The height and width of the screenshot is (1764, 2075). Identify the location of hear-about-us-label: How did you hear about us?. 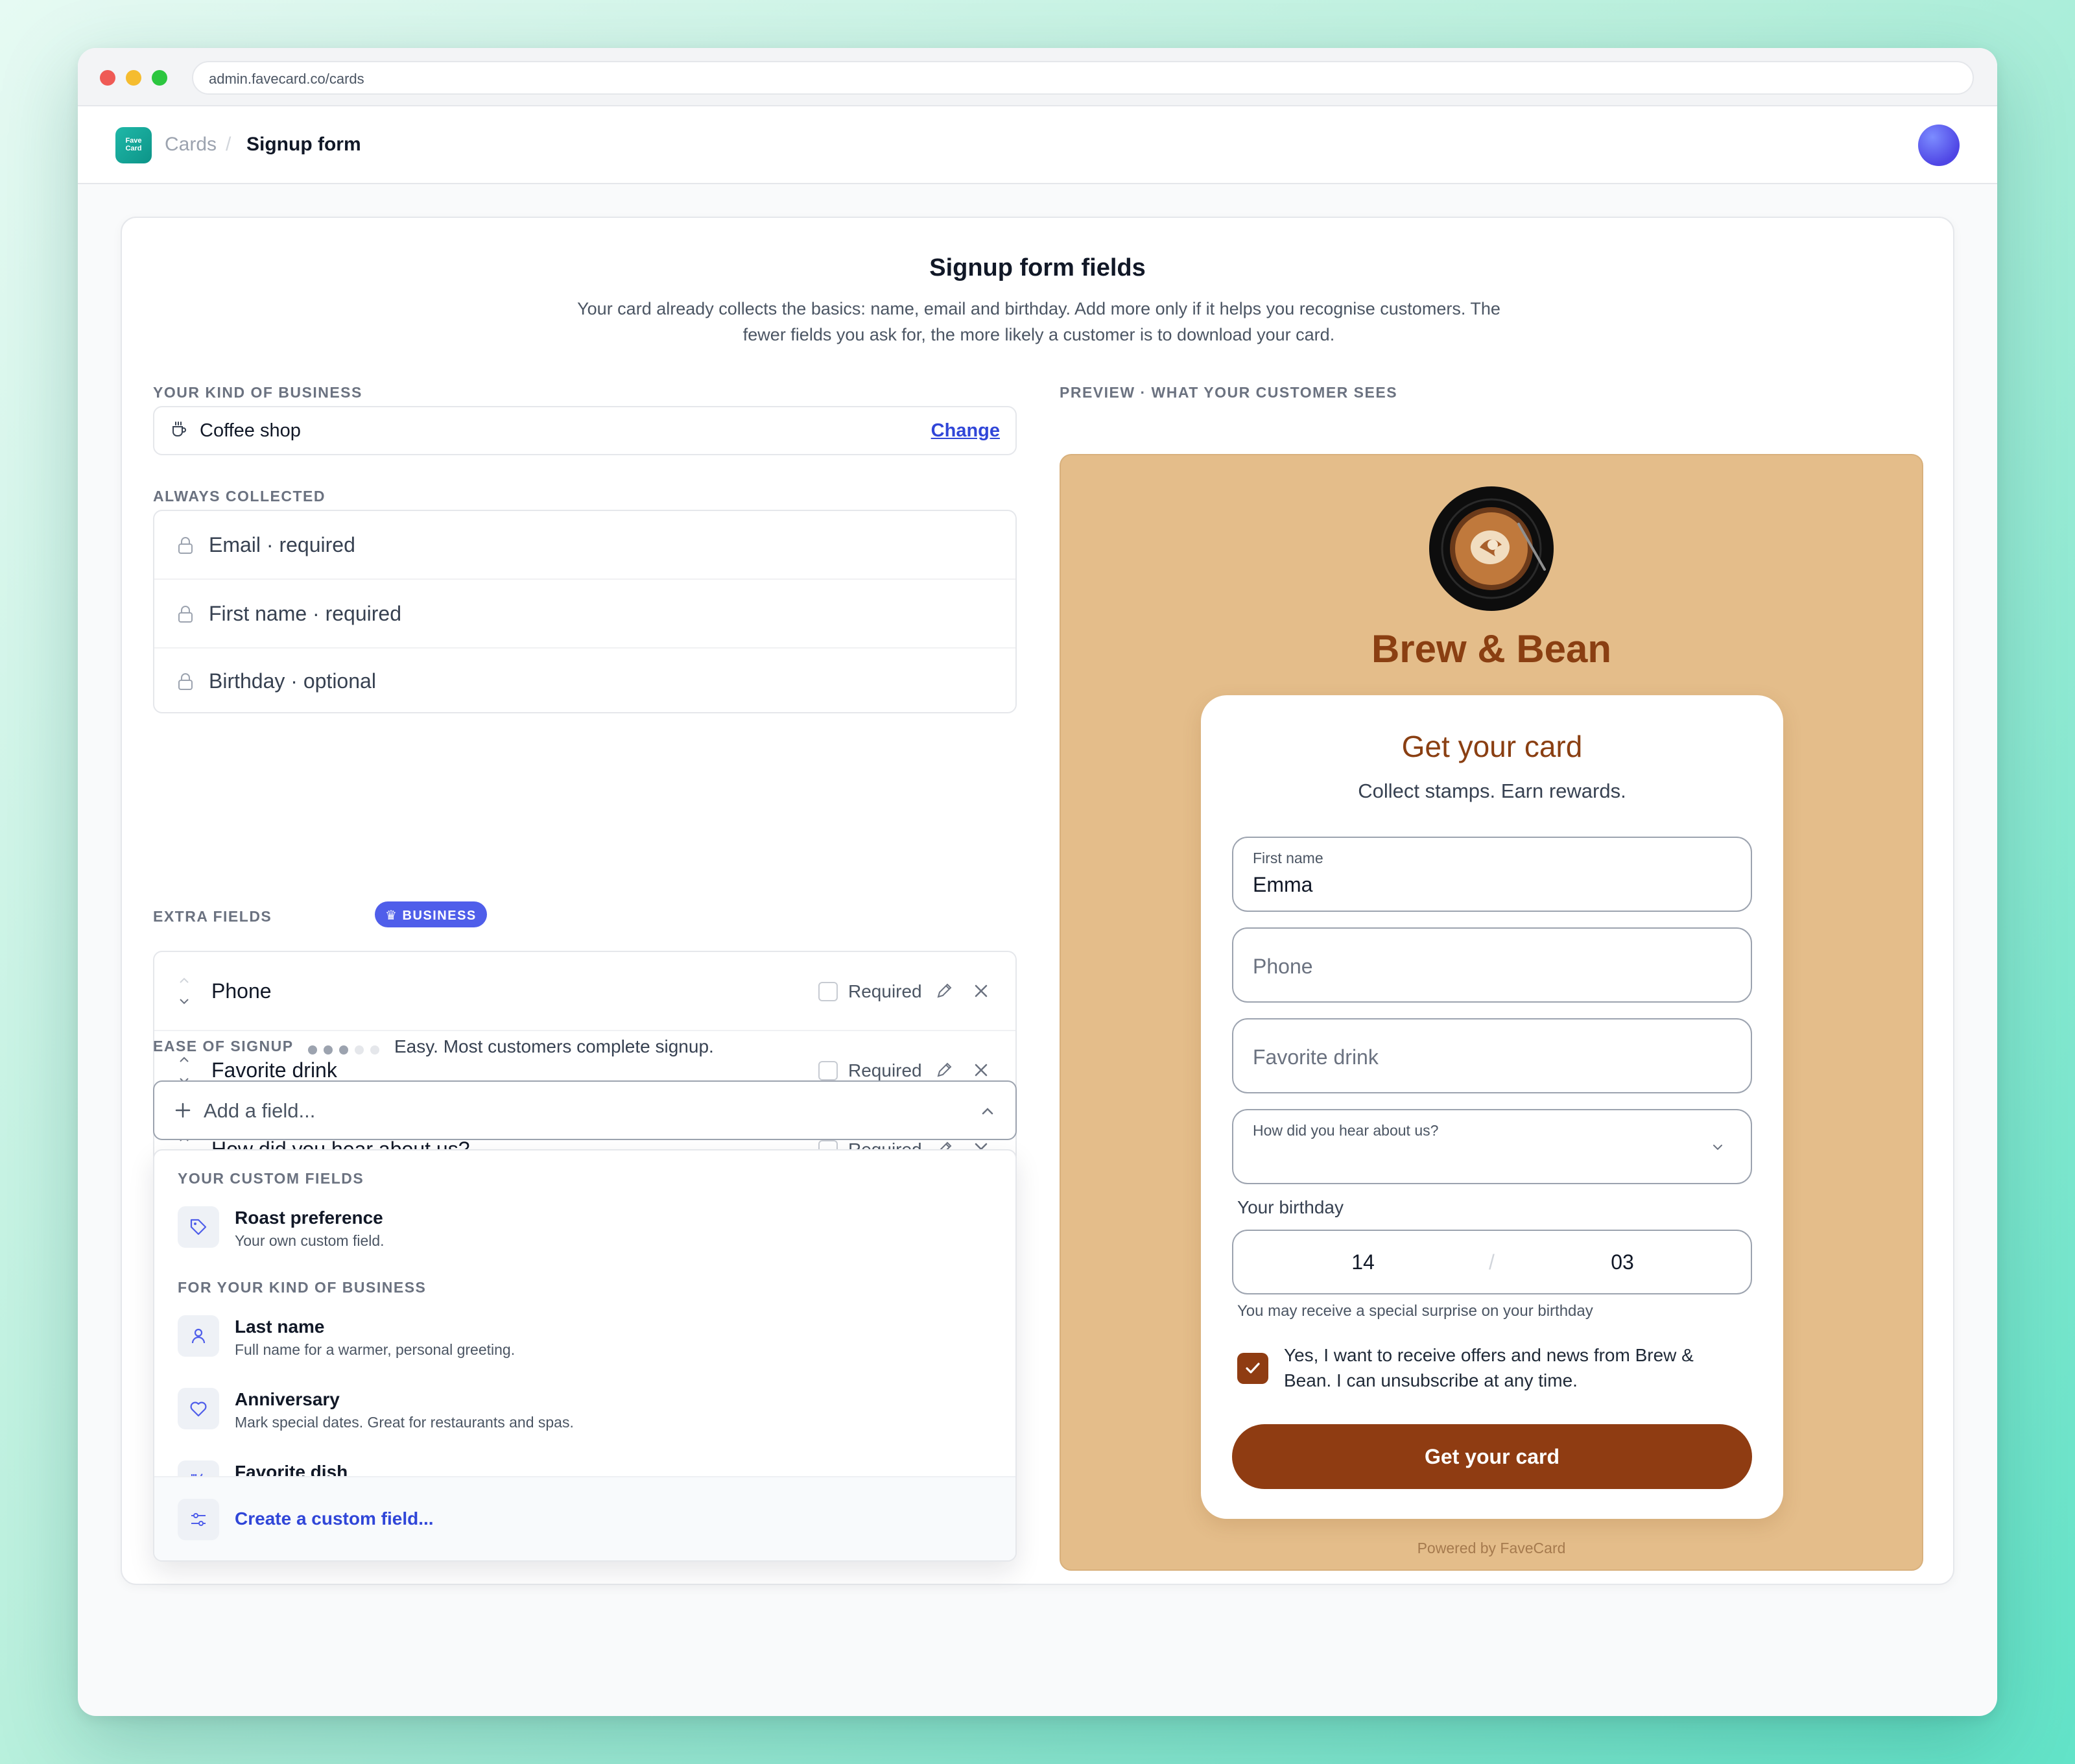
(1346, 1130).